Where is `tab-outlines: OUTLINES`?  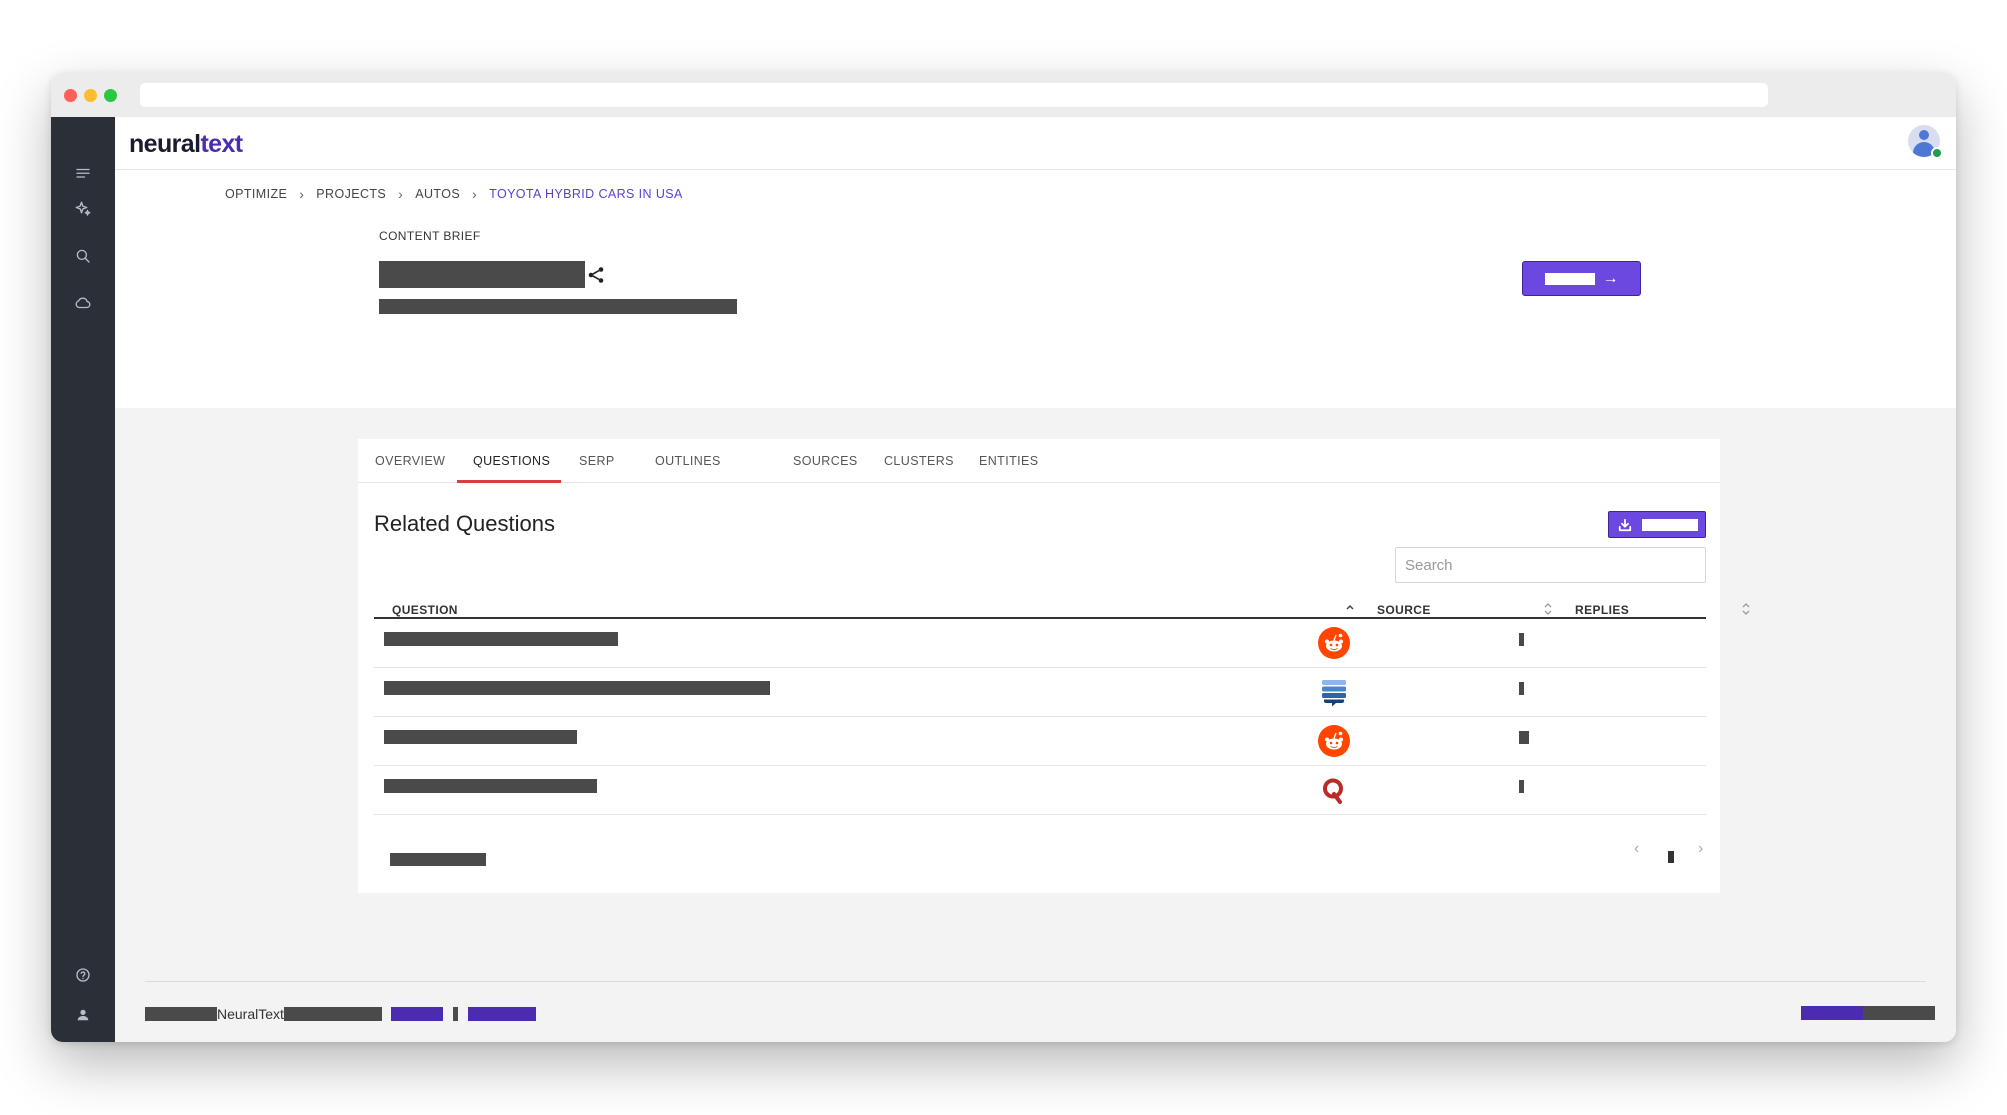 tab-outlines: OUTLINES is located at coordinates (688, 461).